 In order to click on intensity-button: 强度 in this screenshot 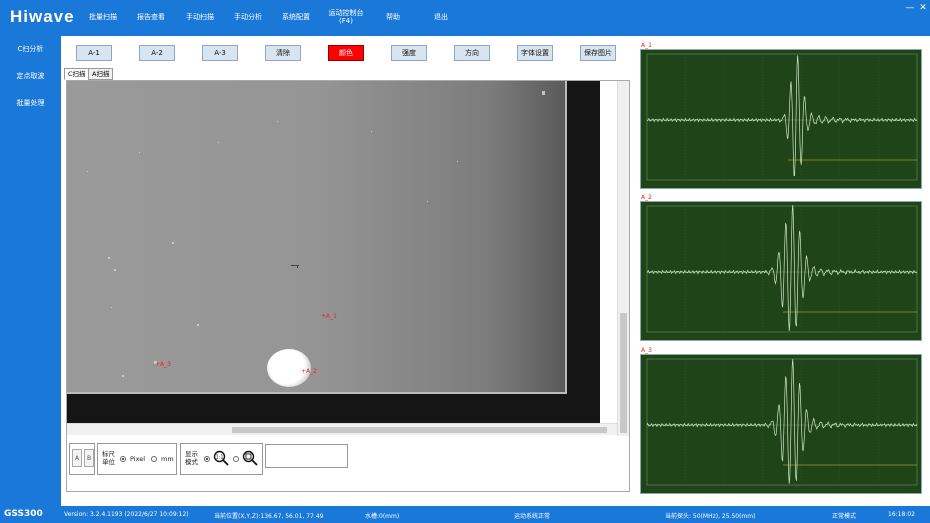, I will do `click(409, 53)`.